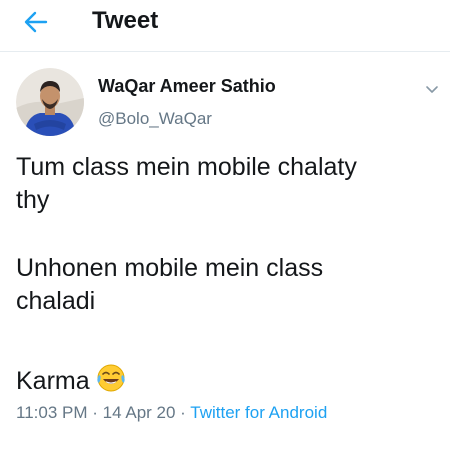  I want to click on tweet-text-line: Tum class mein mobile chalaty, so click(186, 167).